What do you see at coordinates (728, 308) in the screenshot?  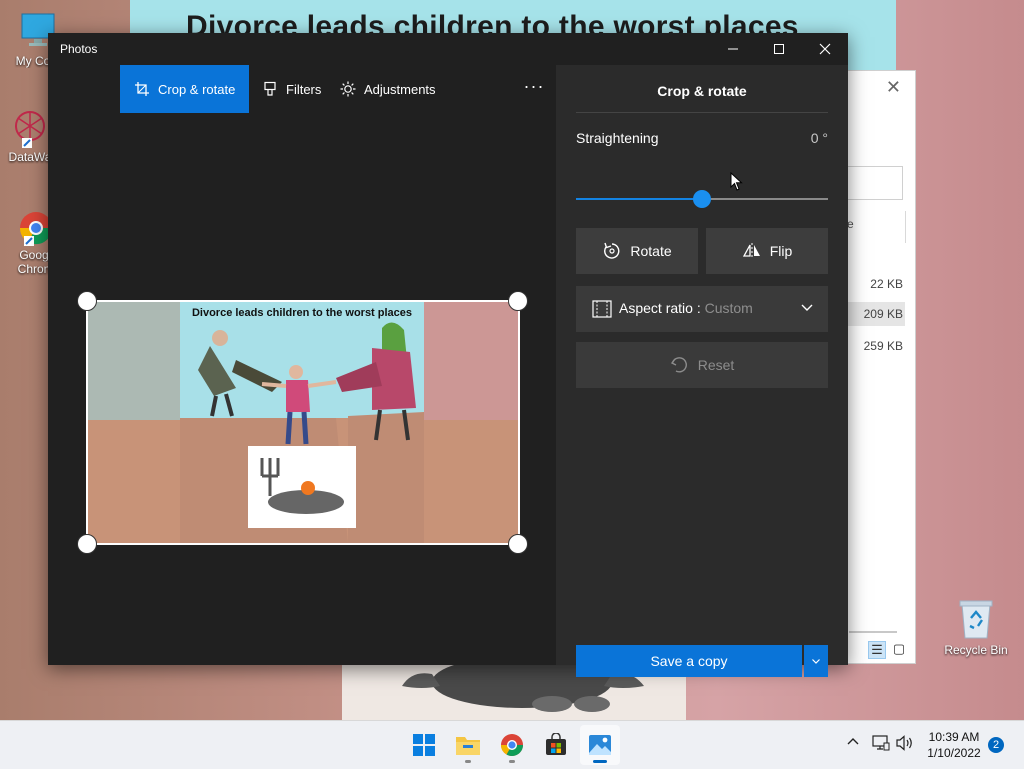 I see `aspect-ratio-value: Custom` at bounding box center [728, 308].